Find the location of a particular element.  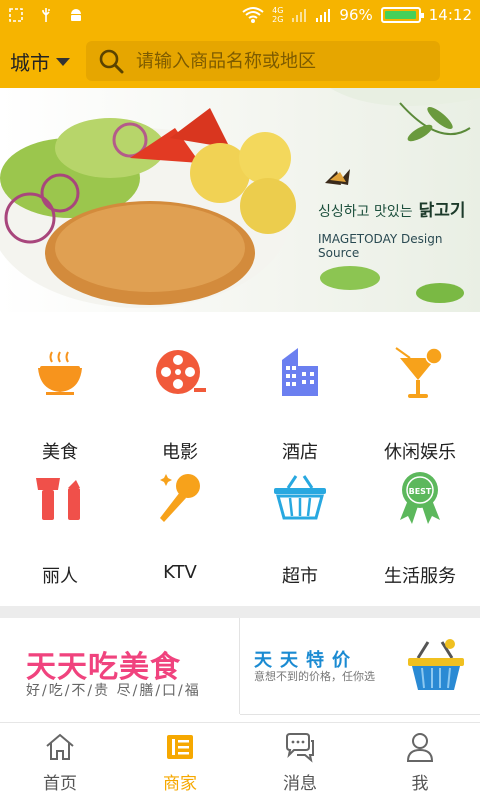

dropdown-triangle-icon is located at coordinates (63, 61).